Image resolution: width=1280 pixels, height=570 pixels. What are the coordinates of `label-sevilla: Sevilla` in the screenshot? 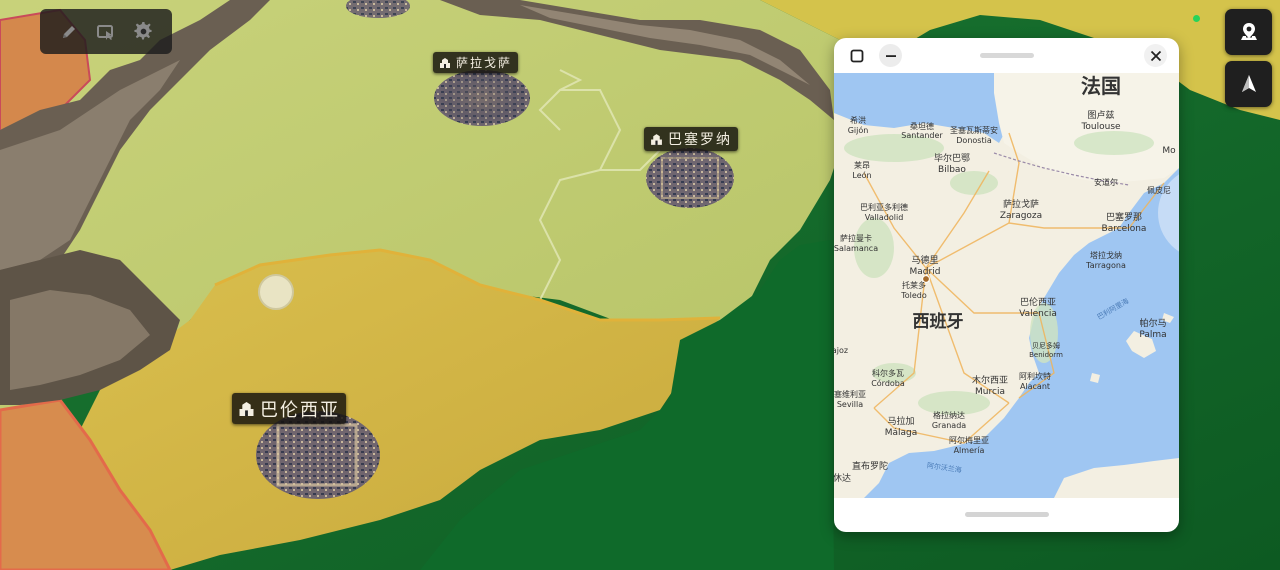 It's located at (850, 404).